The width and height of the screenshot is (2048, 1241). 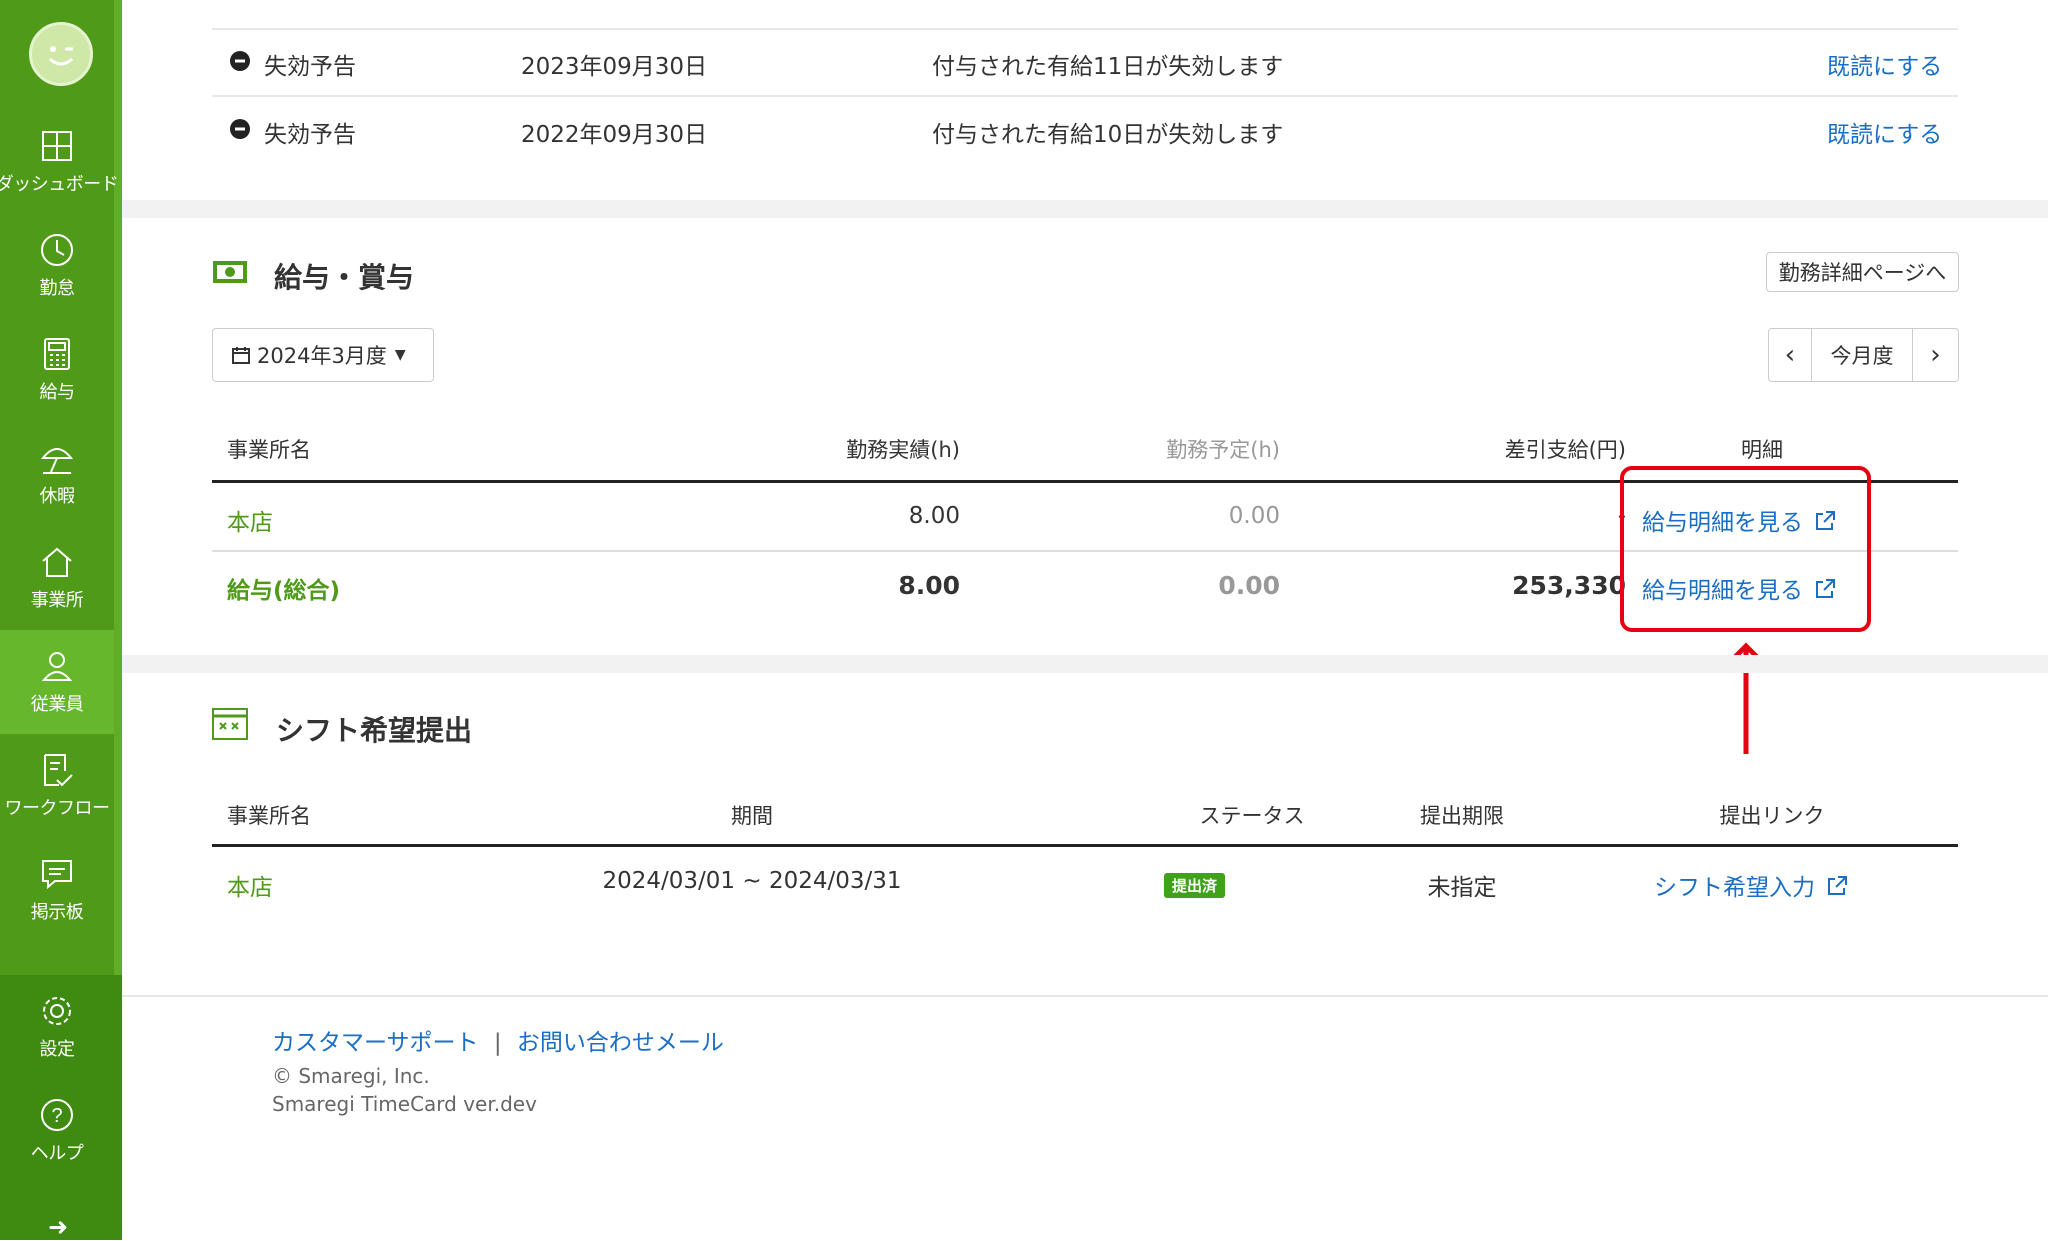 I want to click on col-submit-link: 提出リンク, so click(x=1772, y=816).